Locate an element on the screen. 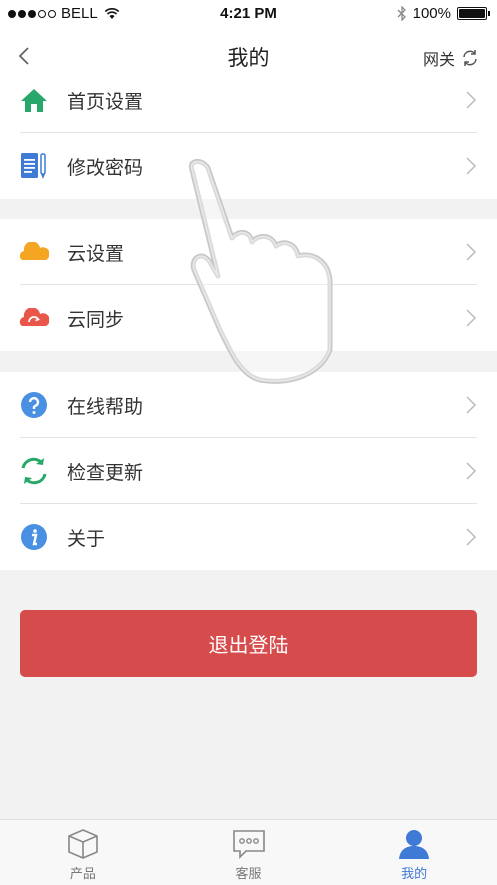 This screenshot has height=885, width=497. tab-products: 产品 is located at coordinates (83, 852).